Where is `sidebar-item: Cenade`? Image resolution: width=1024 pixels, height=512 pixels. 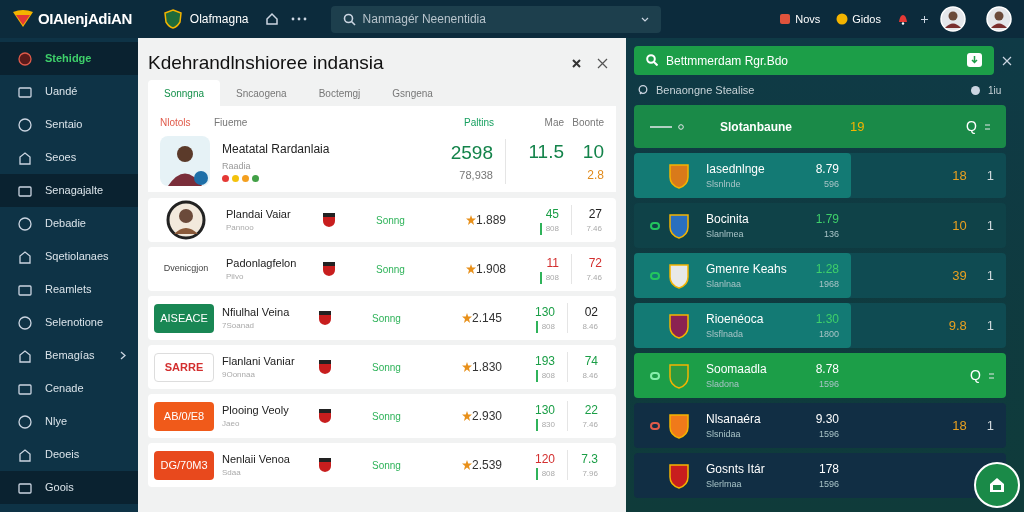 sidebar-item: Cenade is located at coordinates (69, 388).